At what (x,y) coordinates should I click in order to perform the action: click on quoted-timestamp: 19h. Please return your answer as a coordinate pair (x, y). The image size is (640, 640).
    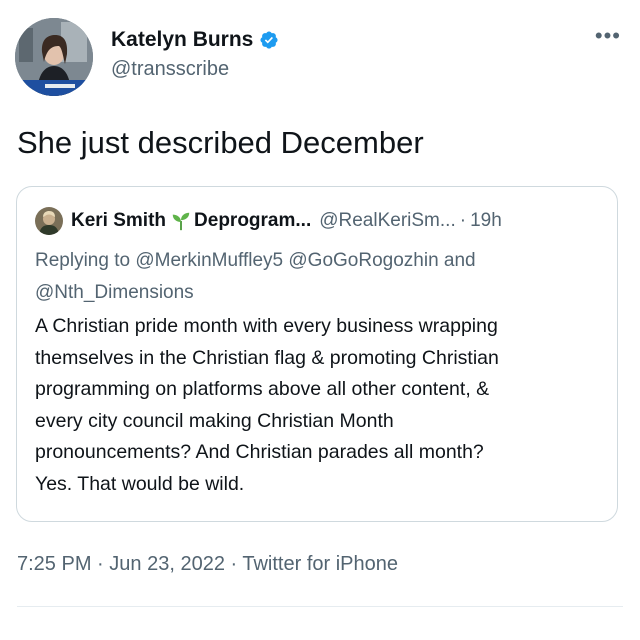
    Looking at the image, I should click on (486, 221).